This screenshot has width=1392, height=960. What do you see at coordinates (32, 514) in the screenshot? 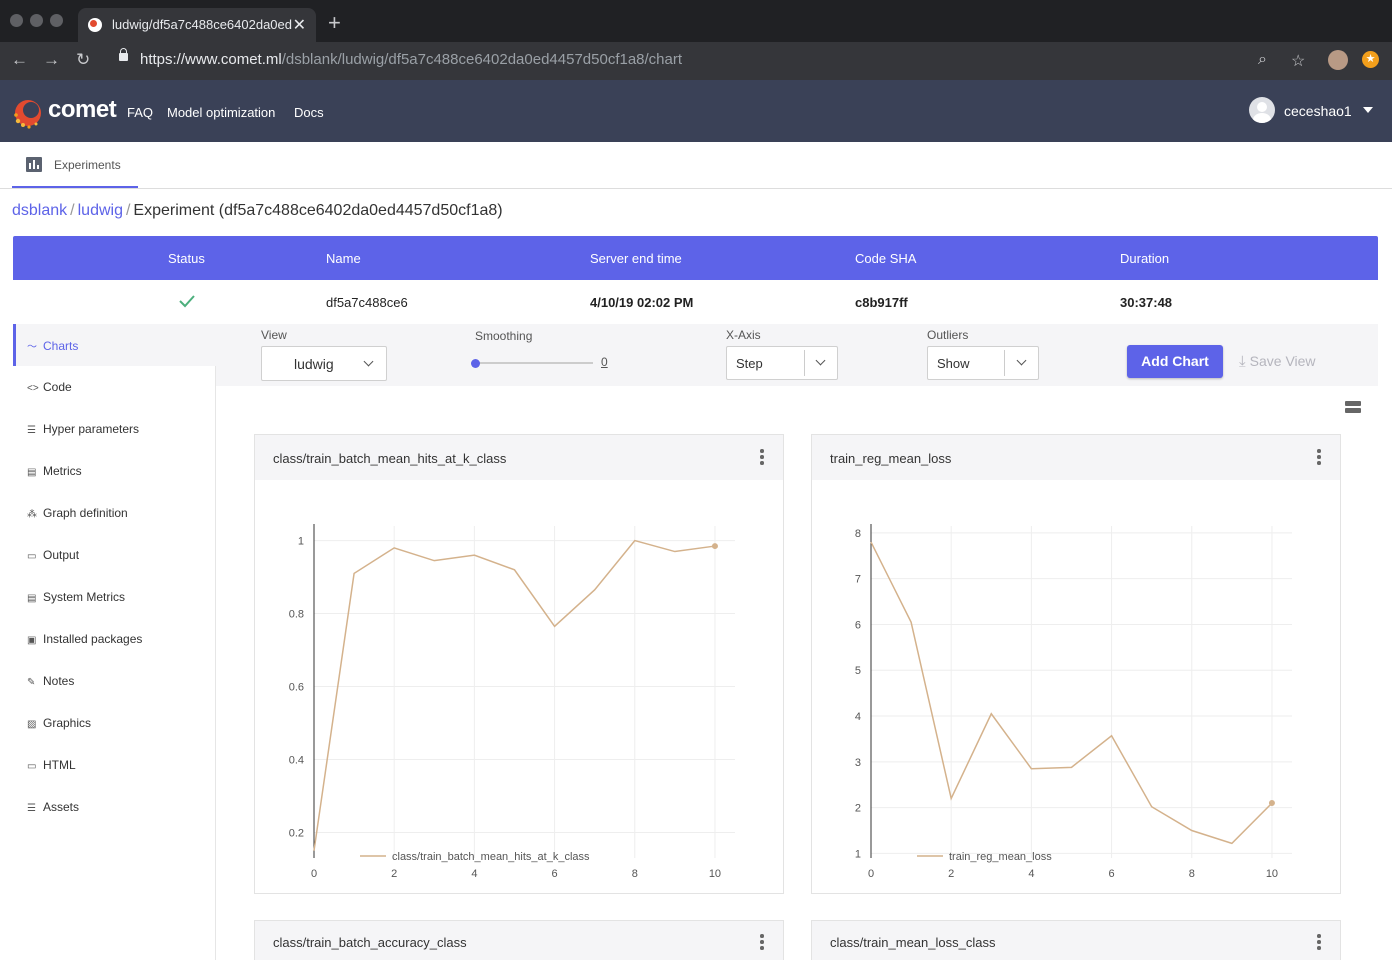
I see `graph-icon: ⁂` at bounding box center [32, 514].